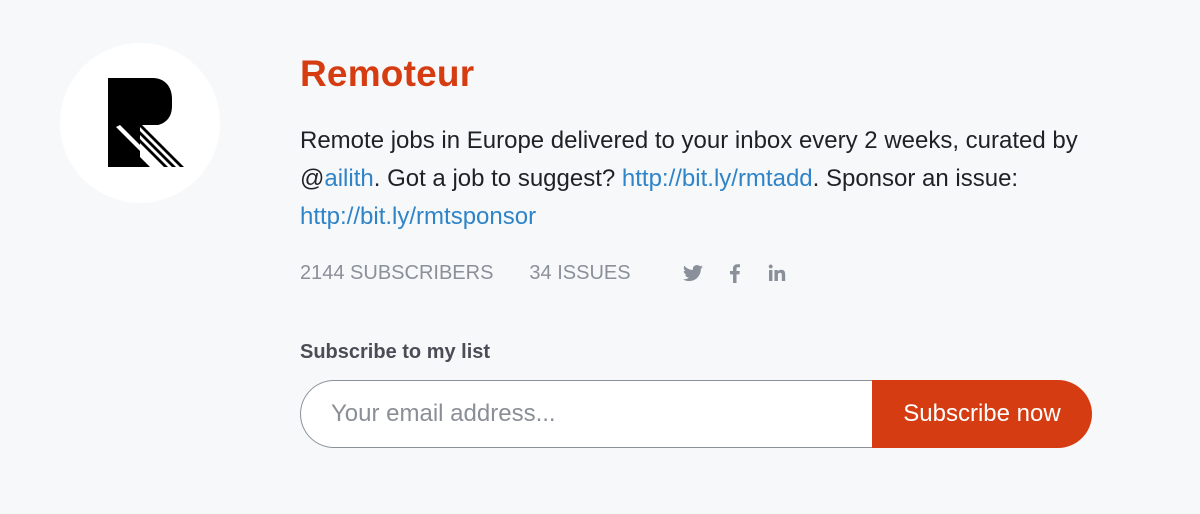  I want to click on stats-row: 2144 SUBSCRIBERS 34 ISSUES, so click(710, 273).